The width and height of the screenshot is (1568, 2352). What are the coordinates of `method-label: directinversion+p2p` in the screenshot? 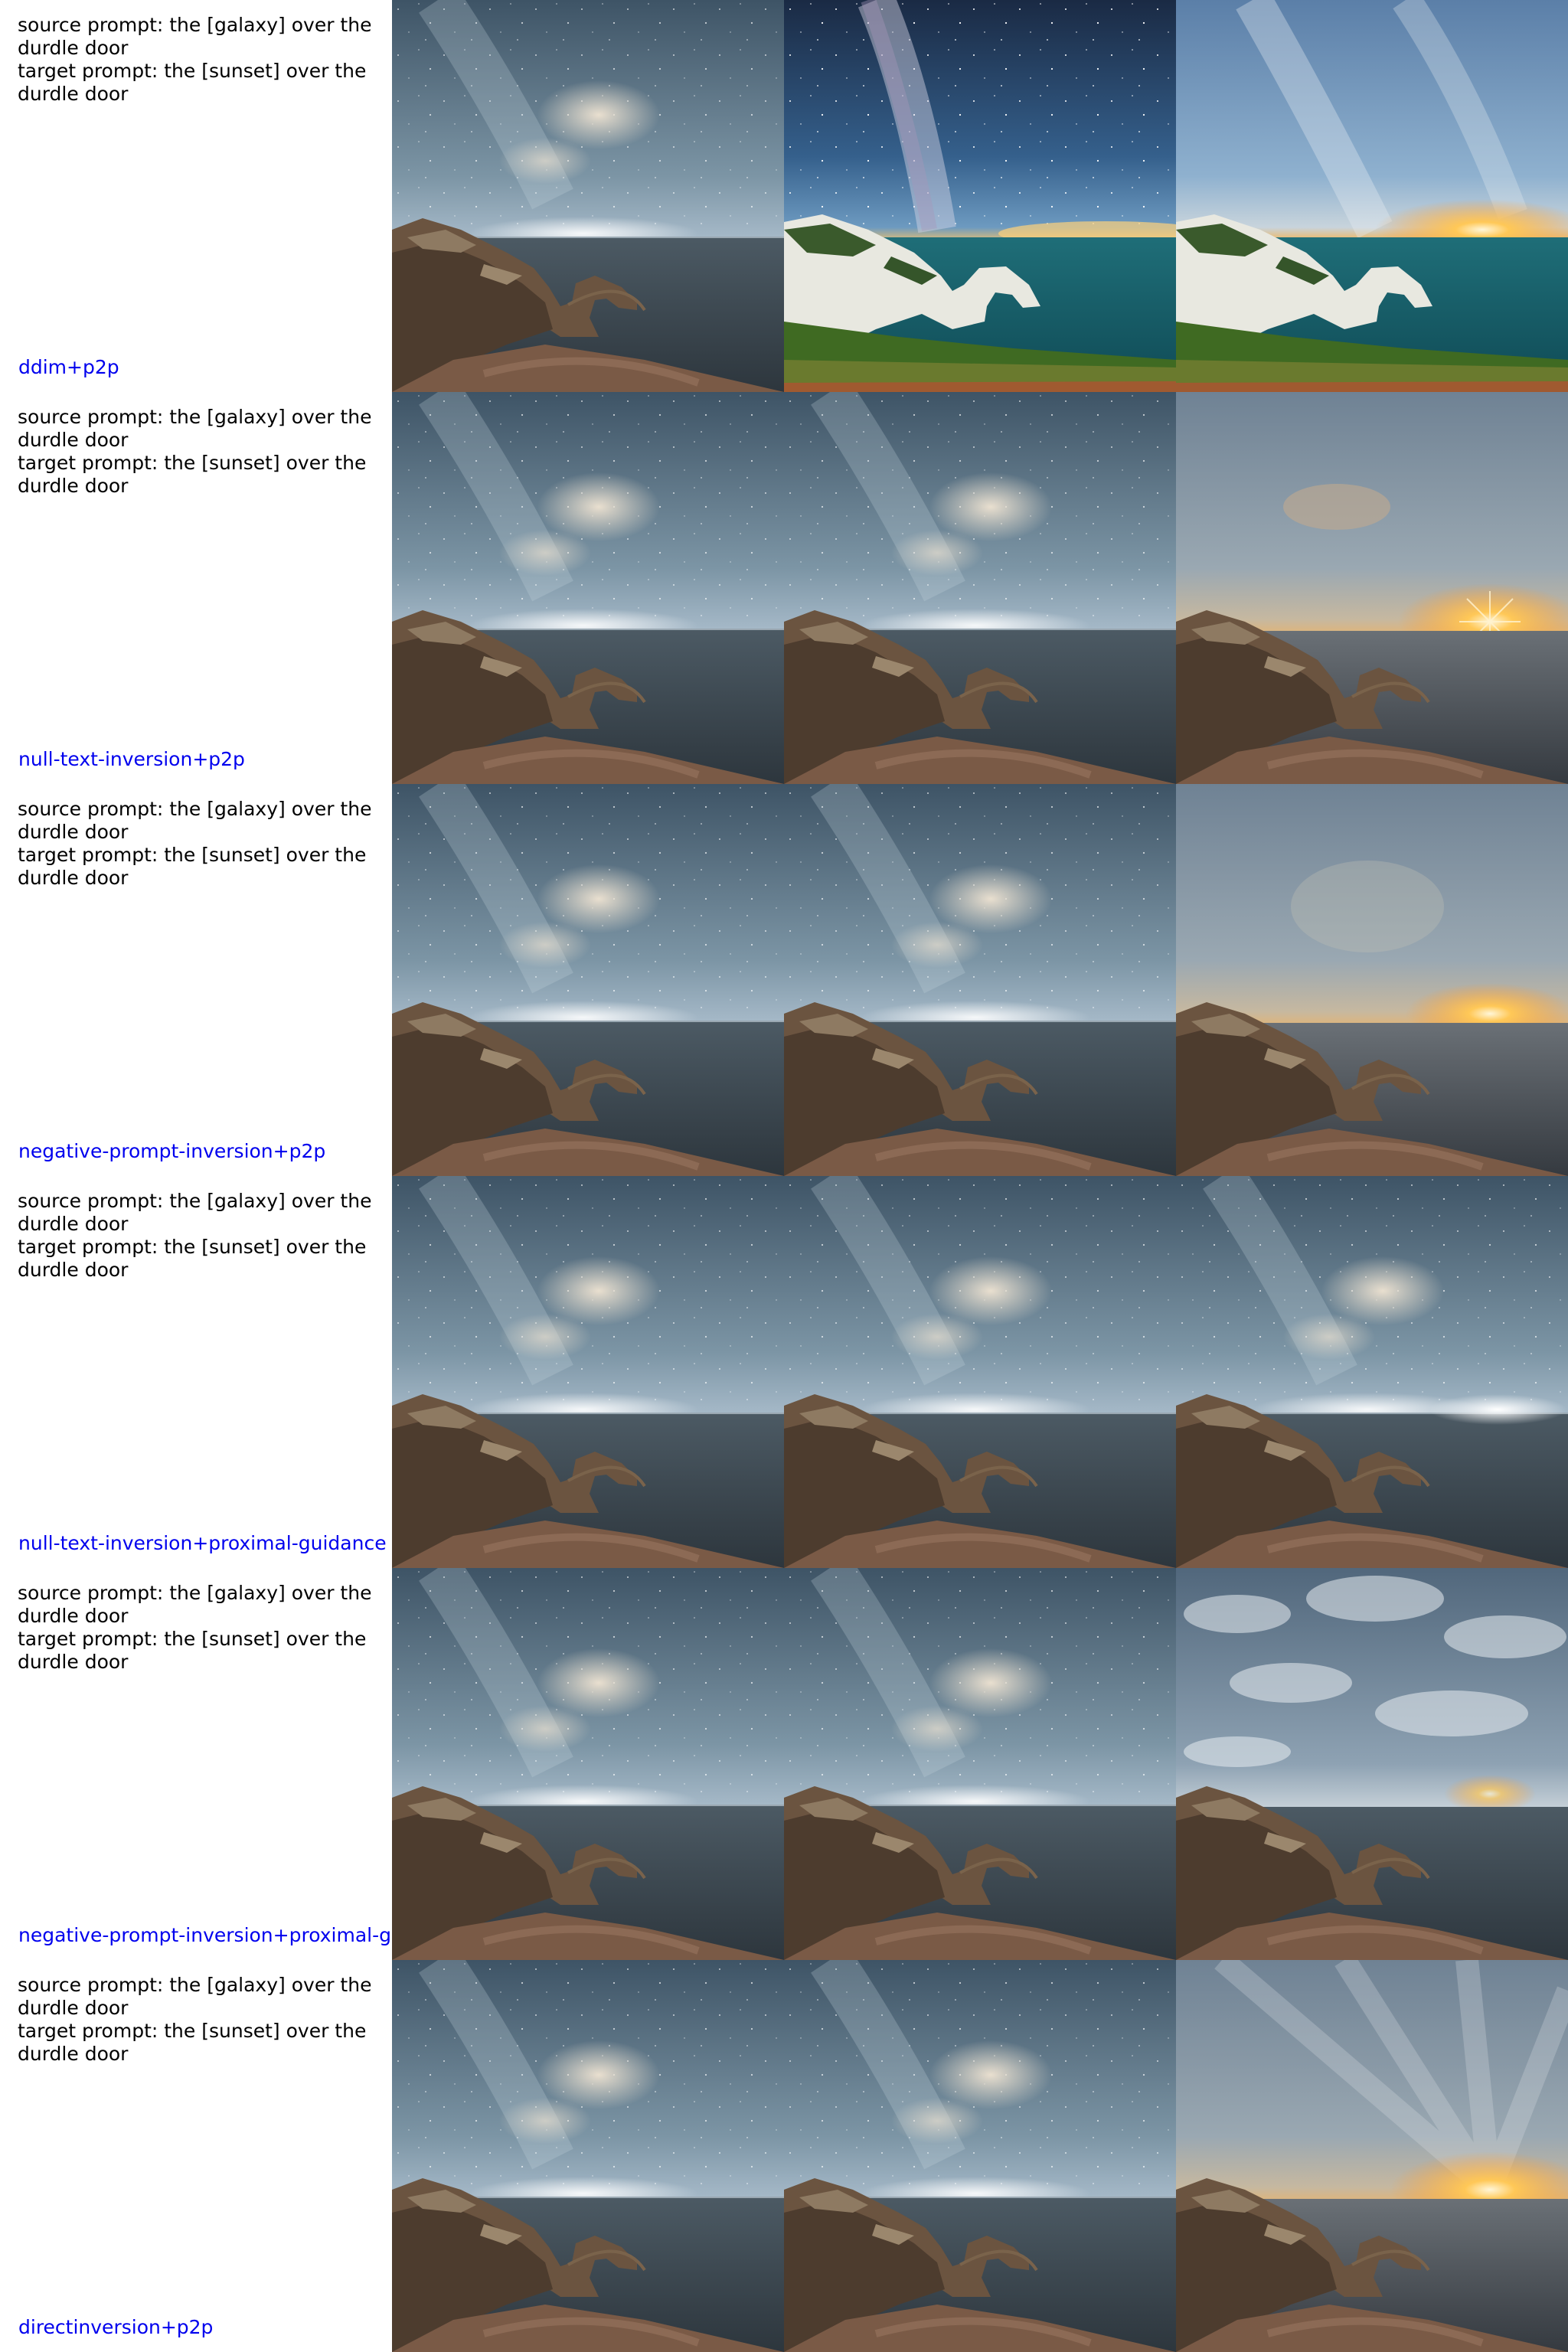 It's located at (116, 2327).